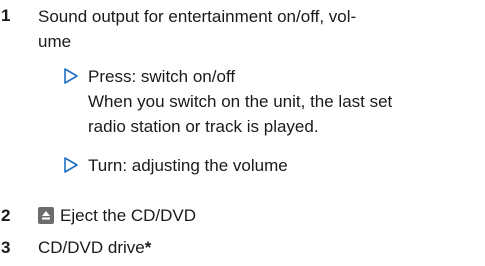 The width and height of the screenshot is (485, 266). What do you see at coordinates (203, 126) in the screenshot?
I see `subitem-1-line-3: radio station or track is played.` at bounding box center [203, 126].